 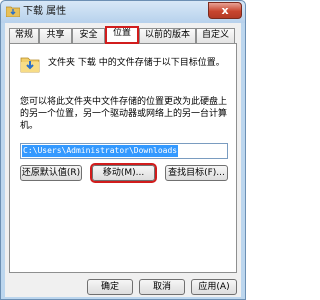 I want to click on cancel-button: 取消, so click(x=162, y=287).